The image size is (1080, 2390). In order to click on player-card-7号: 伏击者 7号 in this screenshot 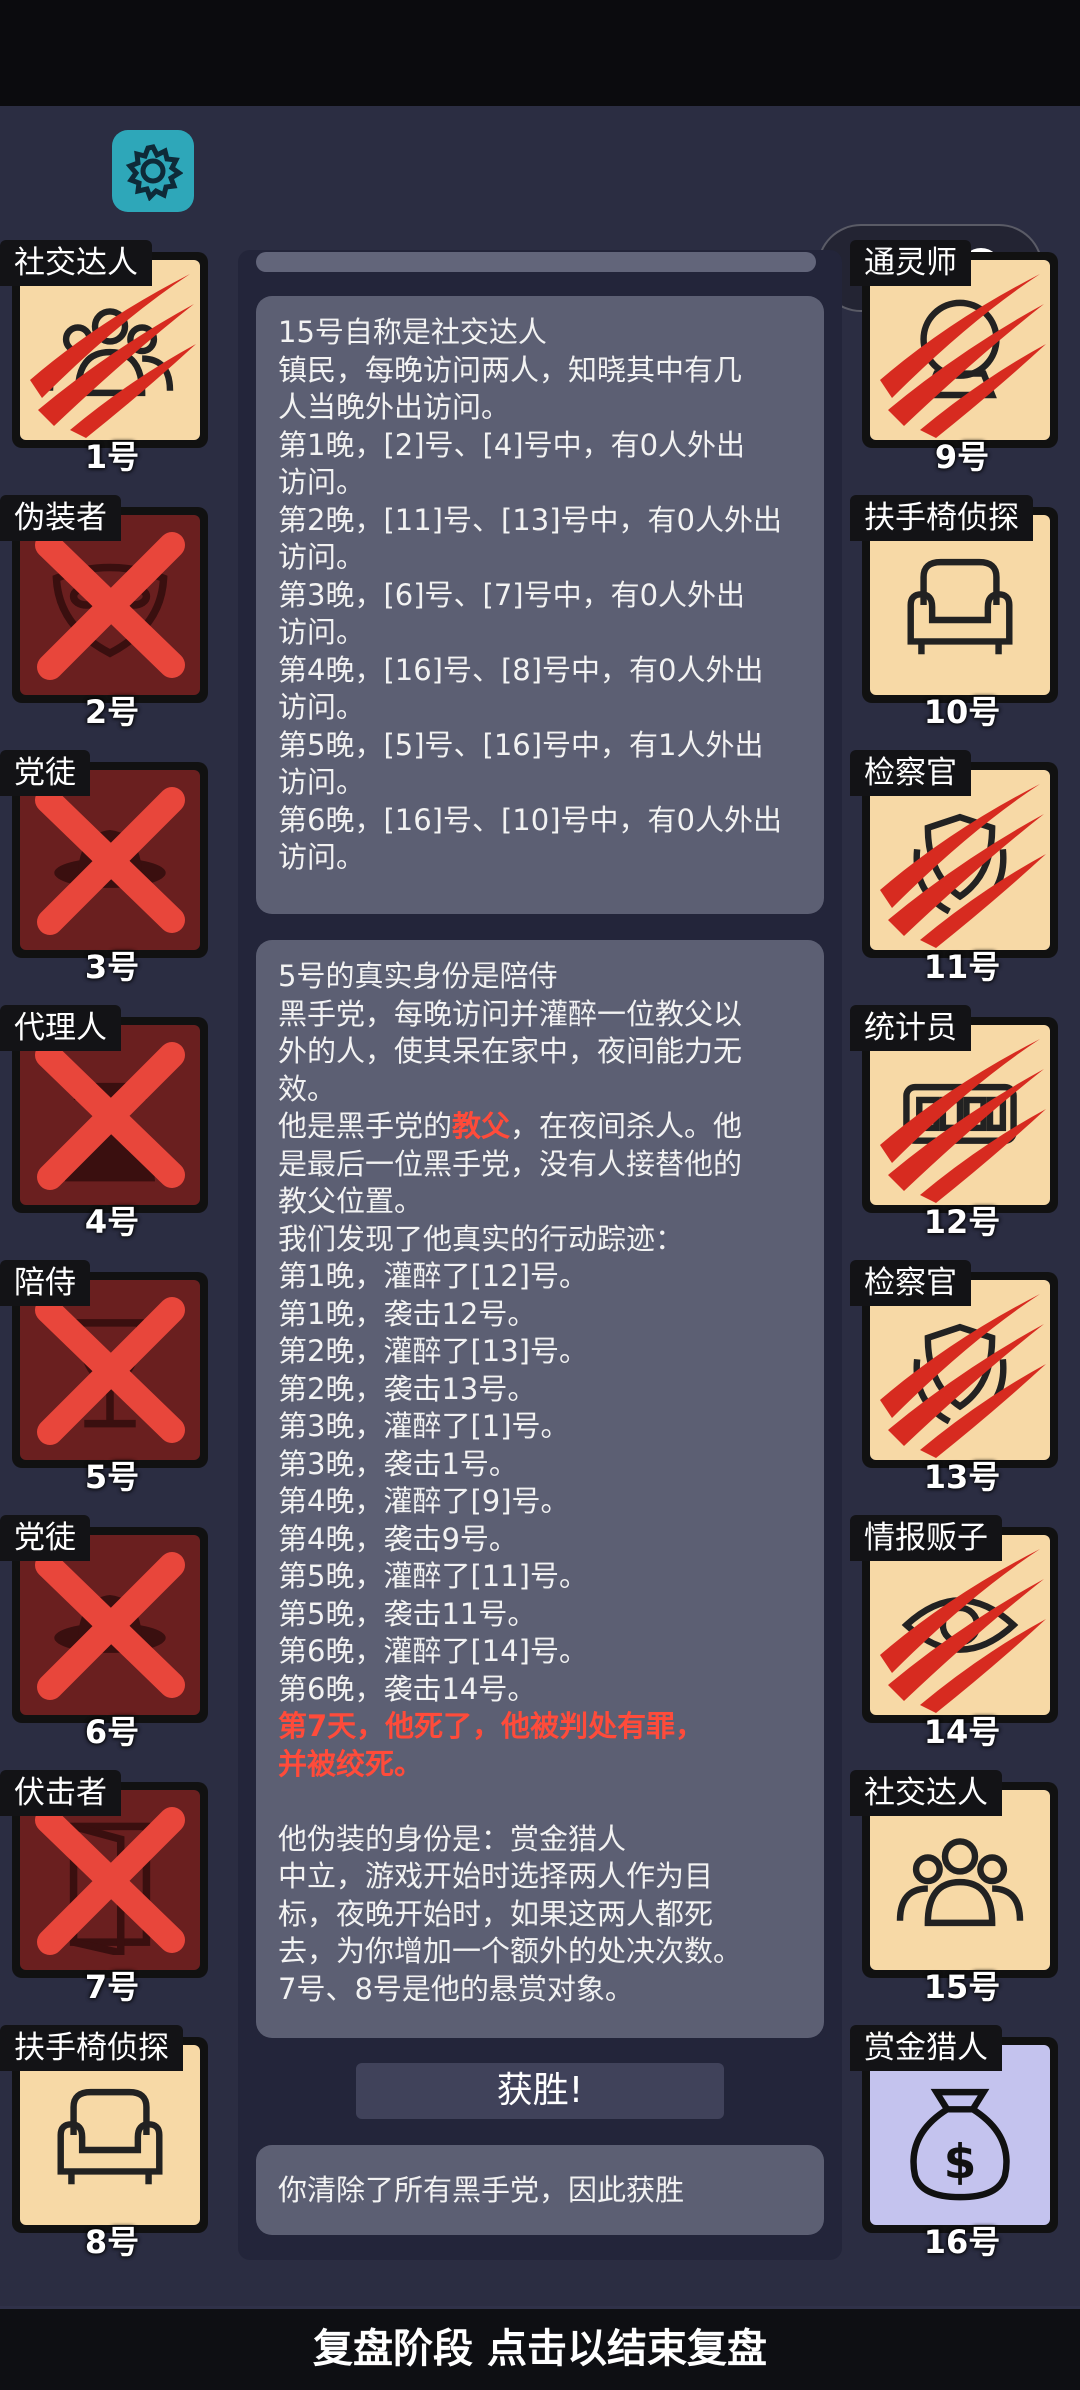, I will do `click(104, 1888)`.